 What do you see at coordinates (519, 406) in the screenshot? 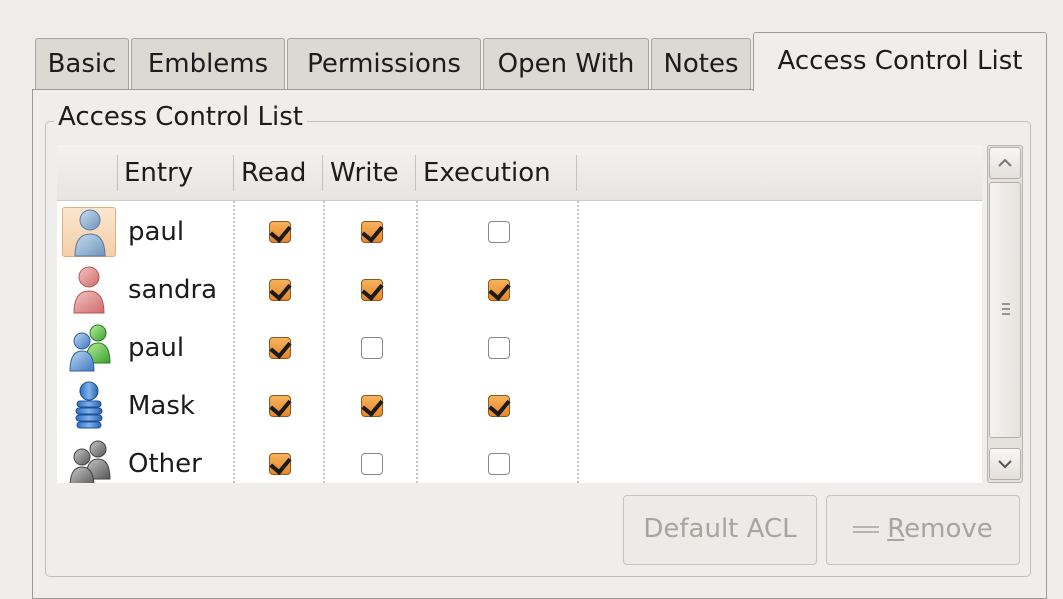
I see `table-row: Mask` at bounding box center [519, 406].